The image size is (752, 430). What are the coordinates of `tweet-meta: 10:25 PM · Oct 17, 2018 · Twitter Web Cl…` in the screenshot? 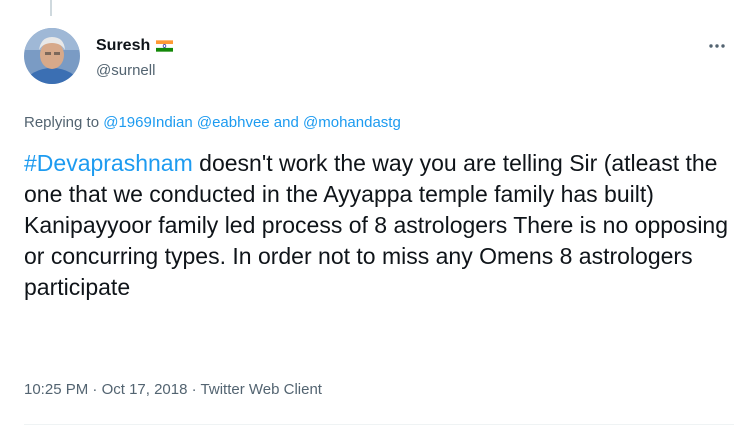 It's located at (173, 389).